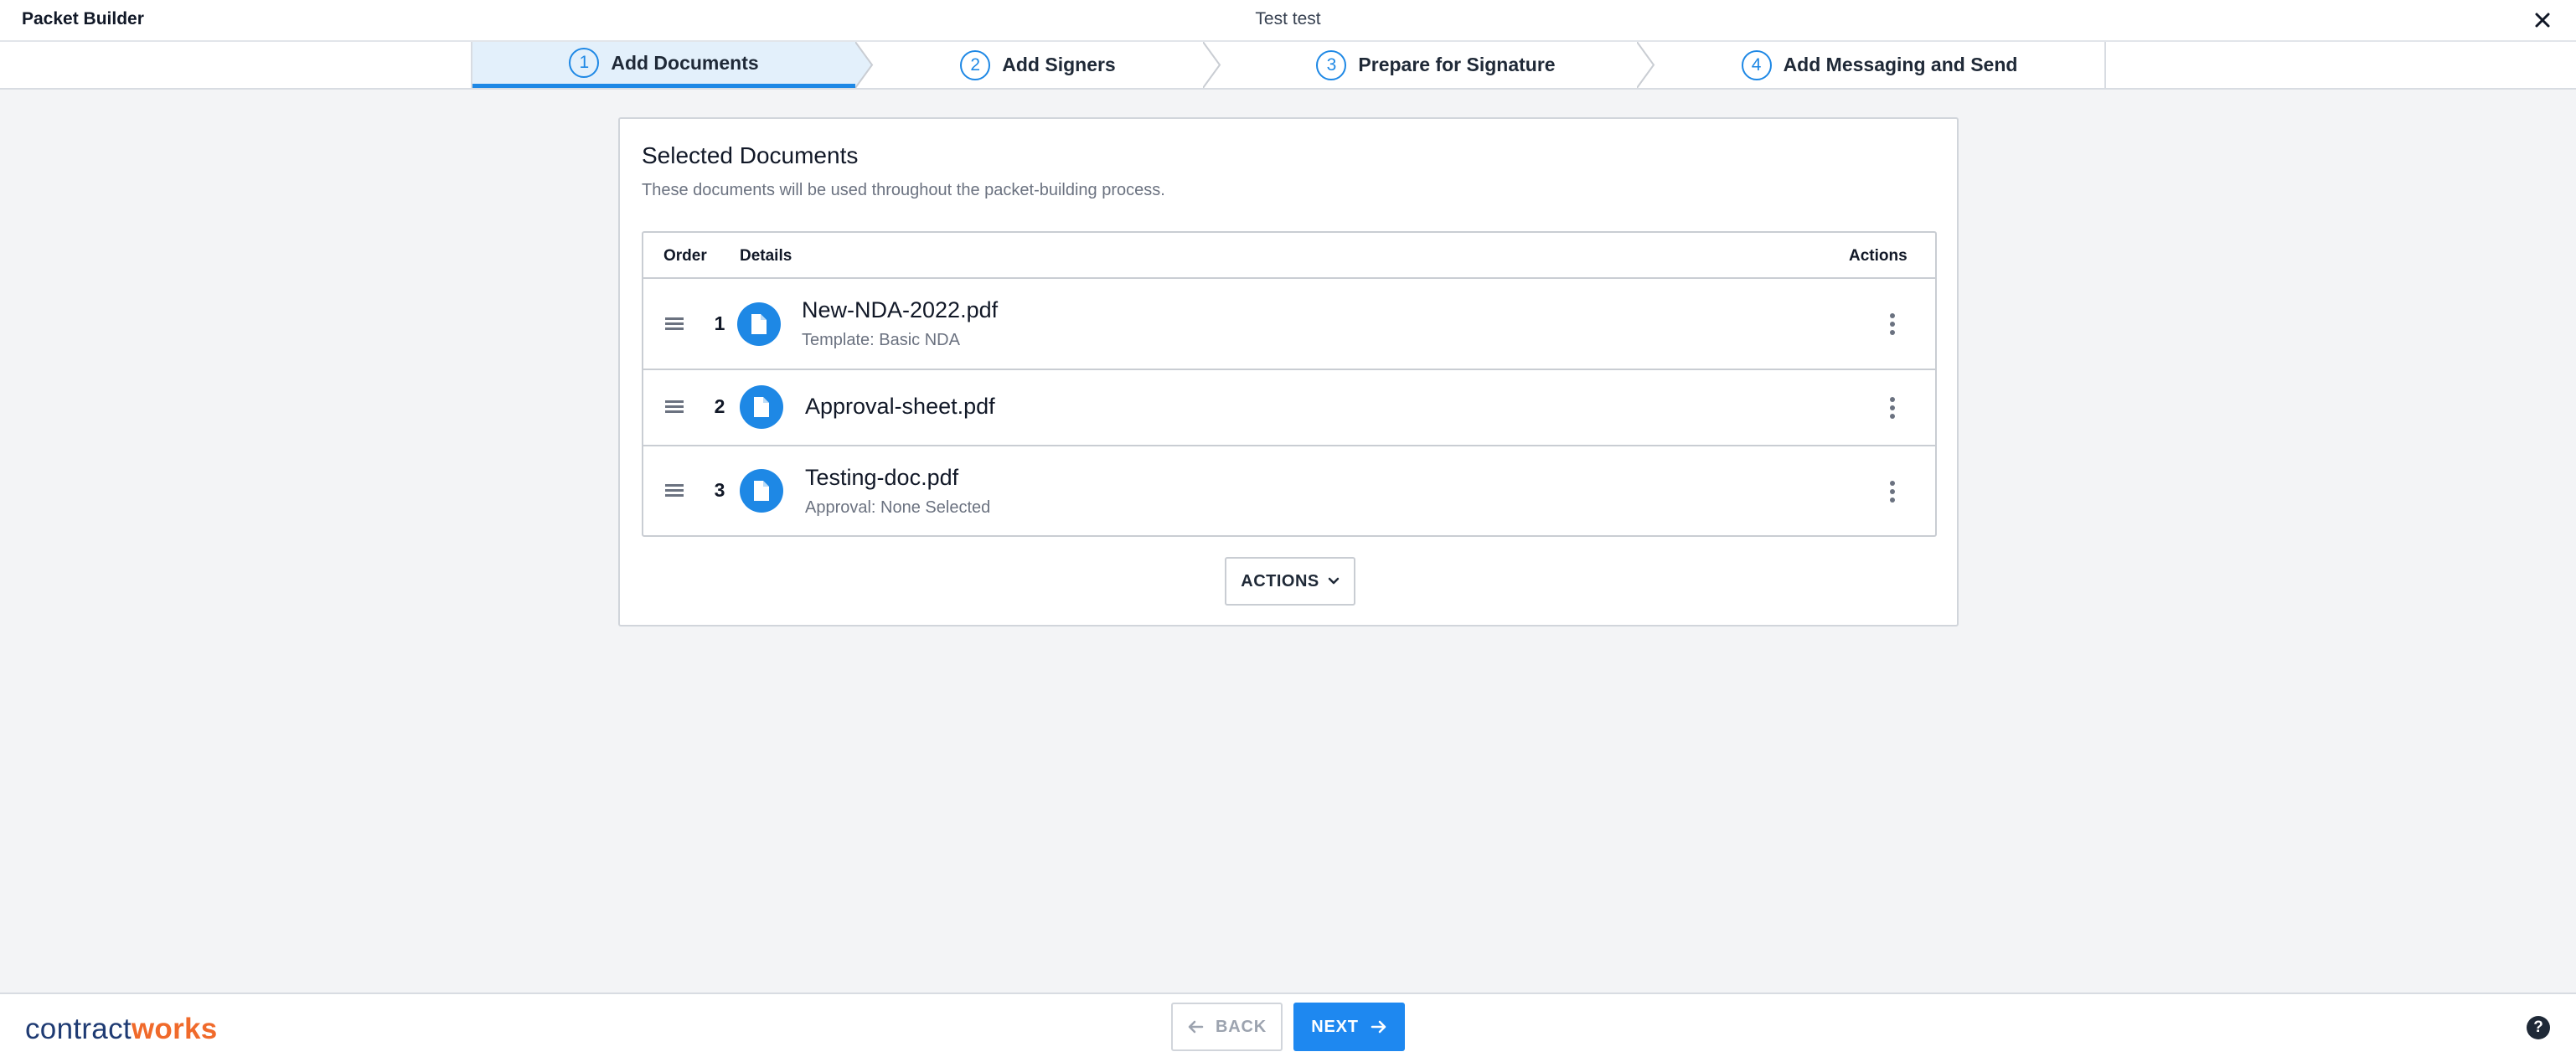 Image resolution: width=2576 pixels, height=1057 pixels. What do you see at coordinates (2538, 1027) in the screenshot?
I see `help-icon: ?` at bounding box center [2538, 1027].